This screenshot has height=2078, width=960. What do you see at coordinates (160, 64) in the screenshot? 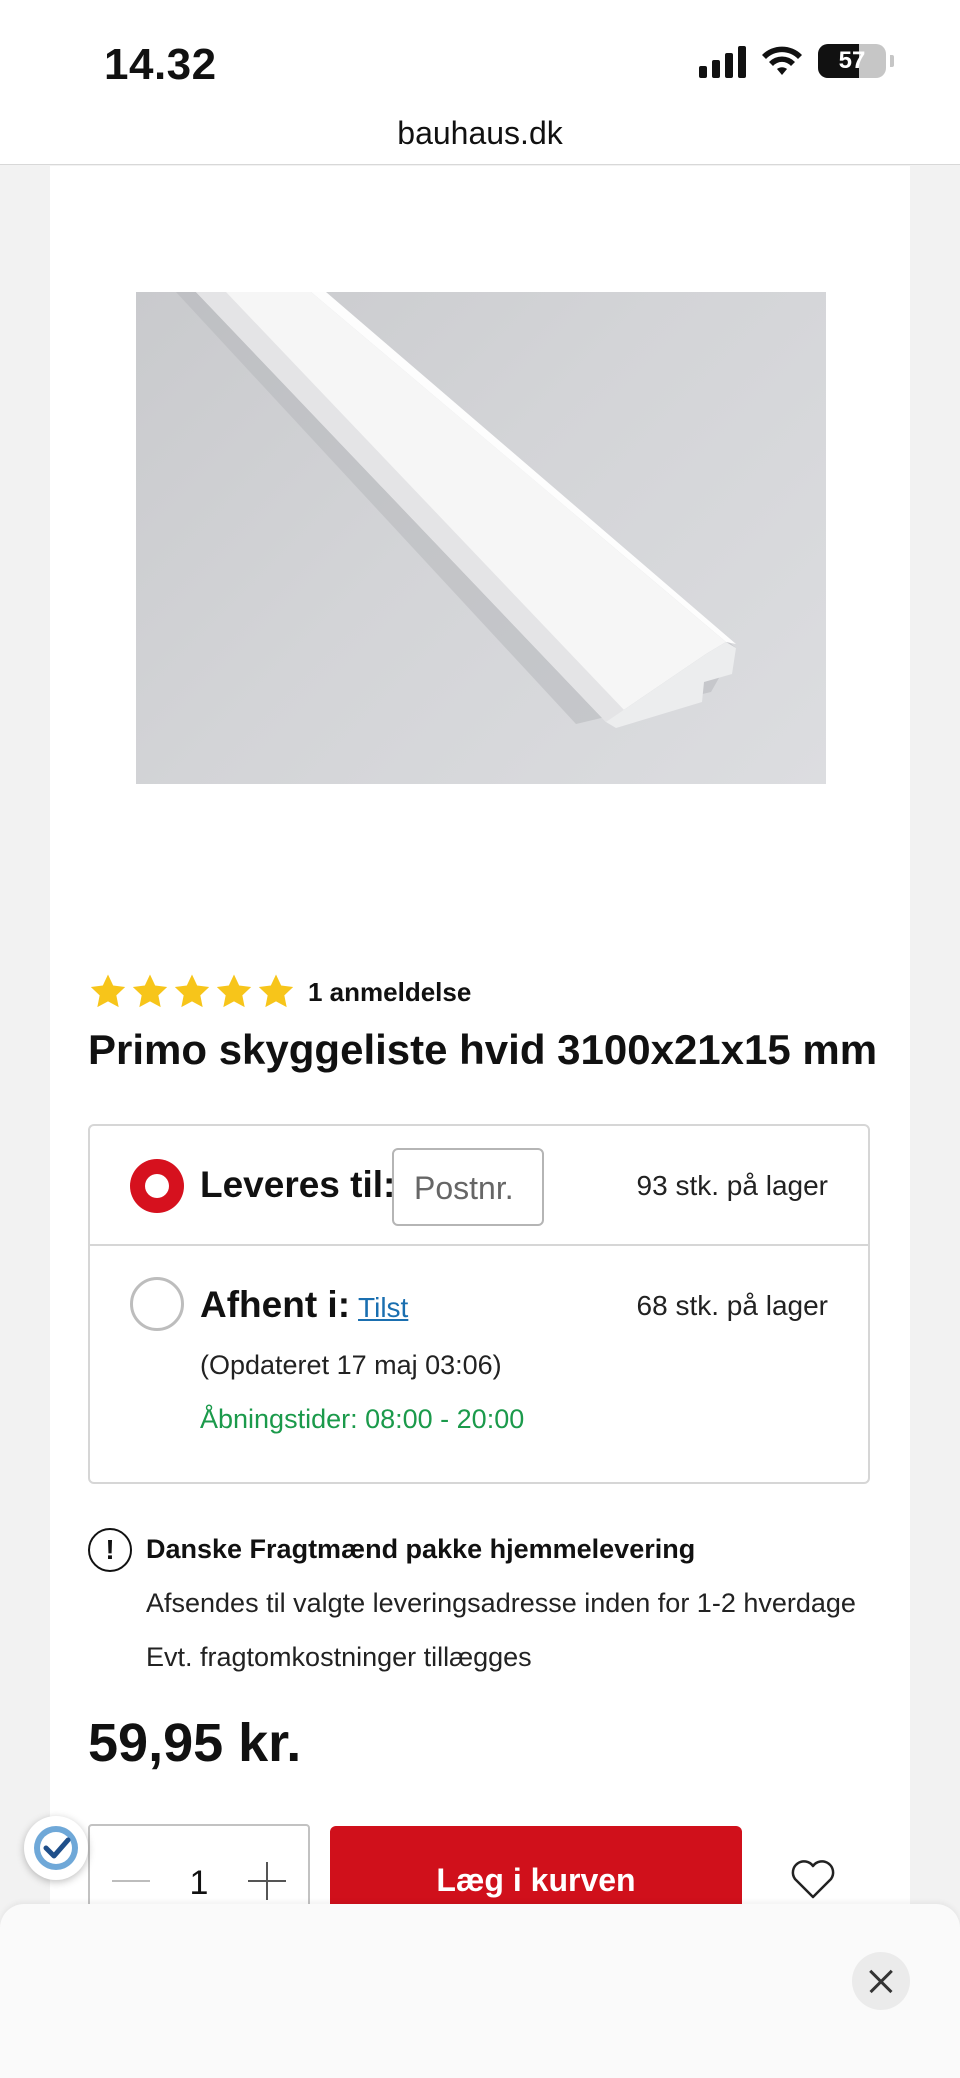
I see `status-time: 14.32` at bounding box center [160, 64].